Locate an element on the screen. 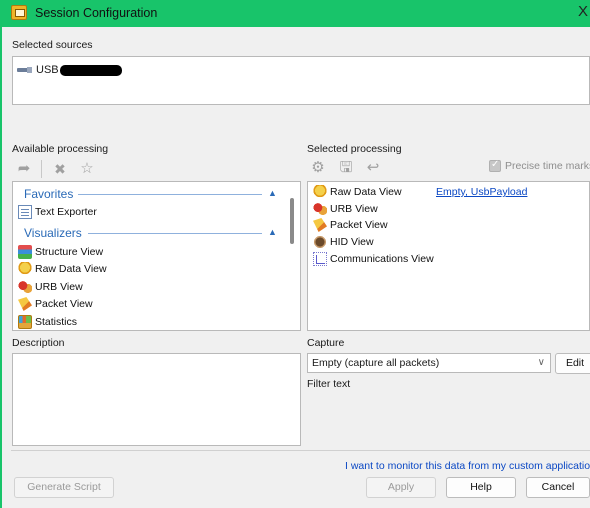 Image resolution: width=590 pixels, height=508 pixels. source-item: USB is located at coordinates (69, 70).